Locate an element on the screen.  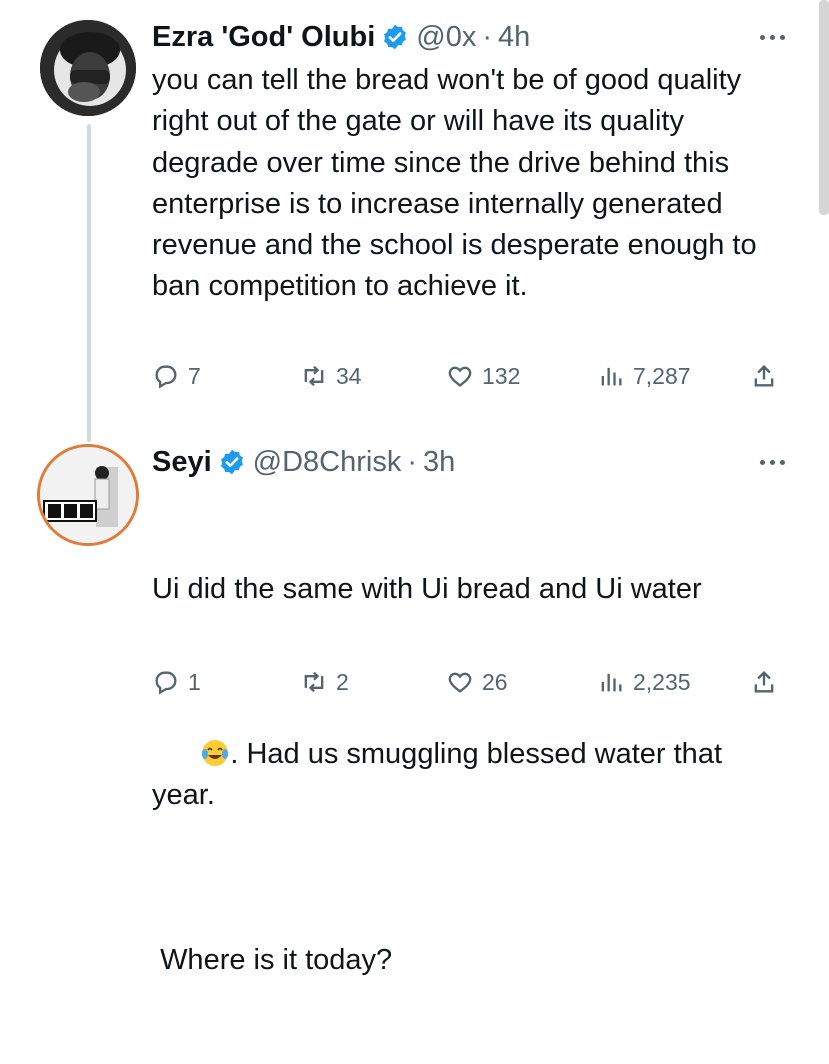
views-button: 7,287 is located at coordinates (644, 376).